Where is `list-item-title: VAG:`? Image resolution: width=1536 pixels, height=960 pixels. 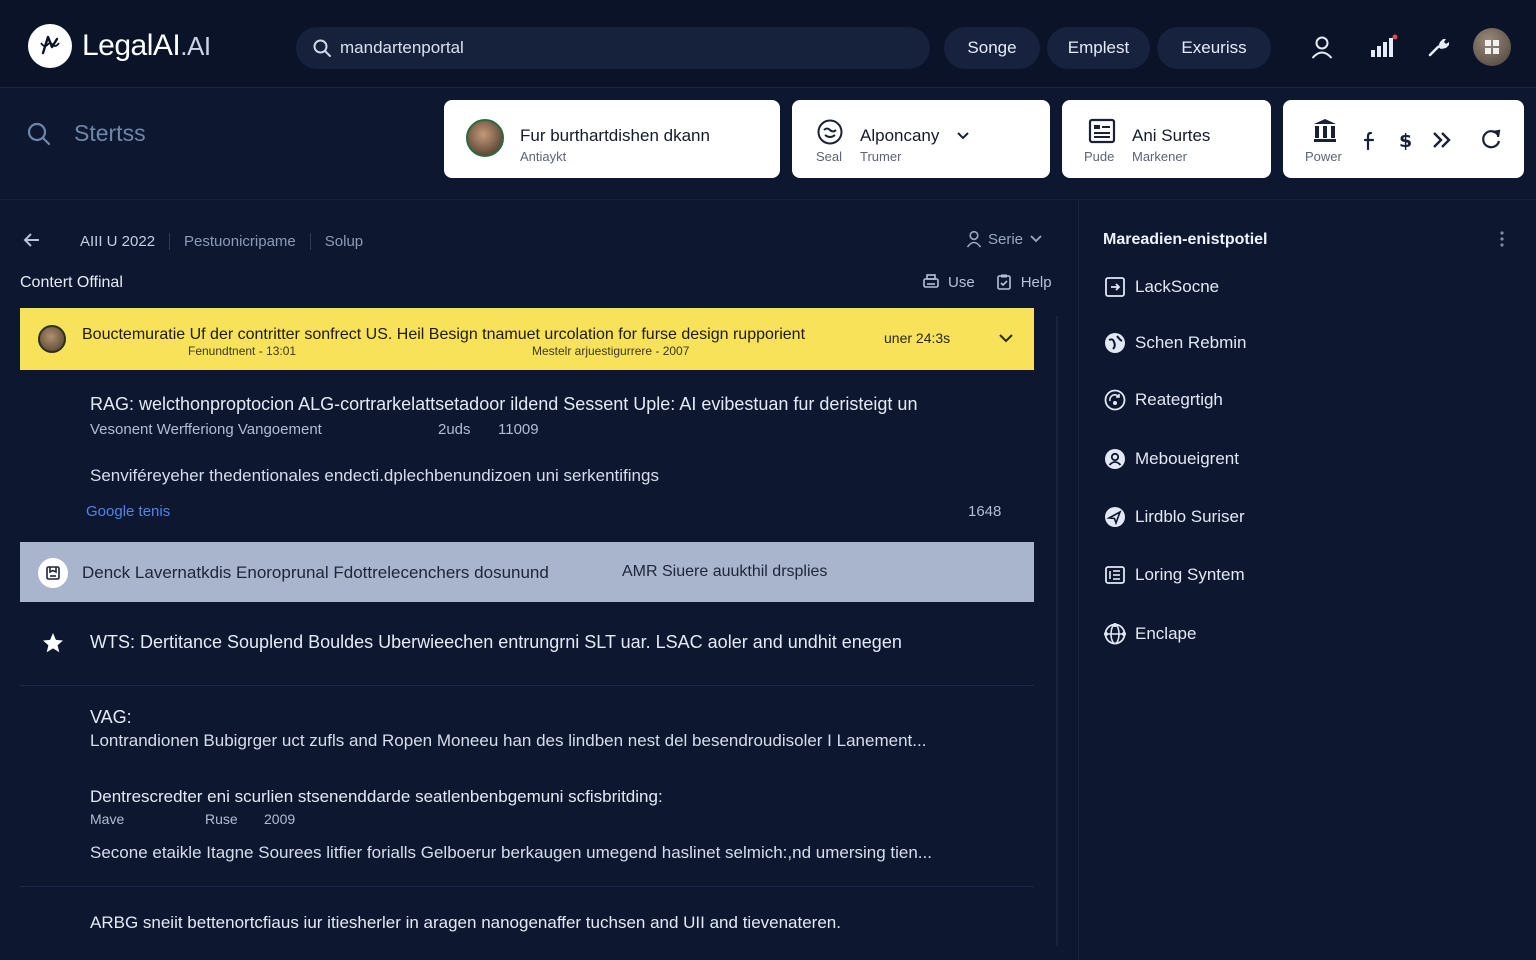 list-item-title: VAG: is located at coordinates (111, 717).